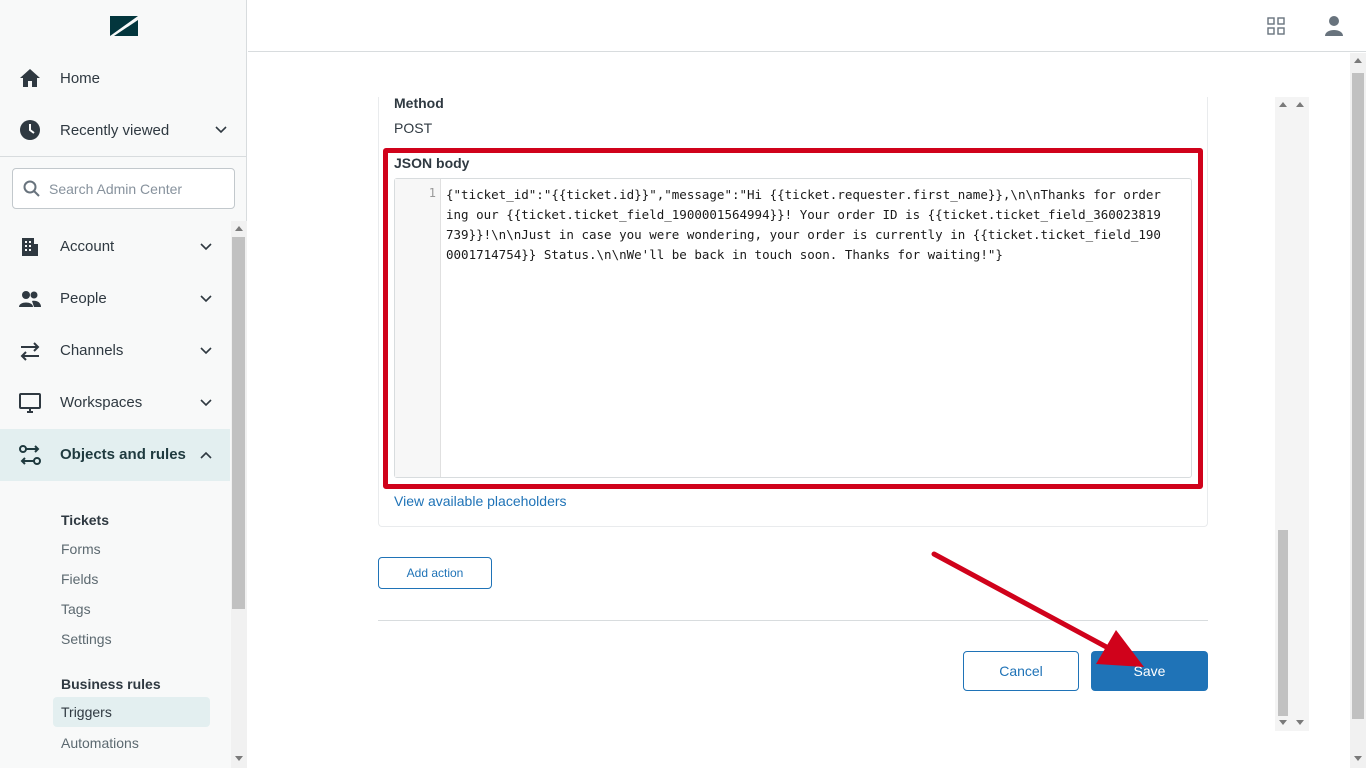 The image size is (1366, 768). I want to click on monitor-icon, so click(30, 403).